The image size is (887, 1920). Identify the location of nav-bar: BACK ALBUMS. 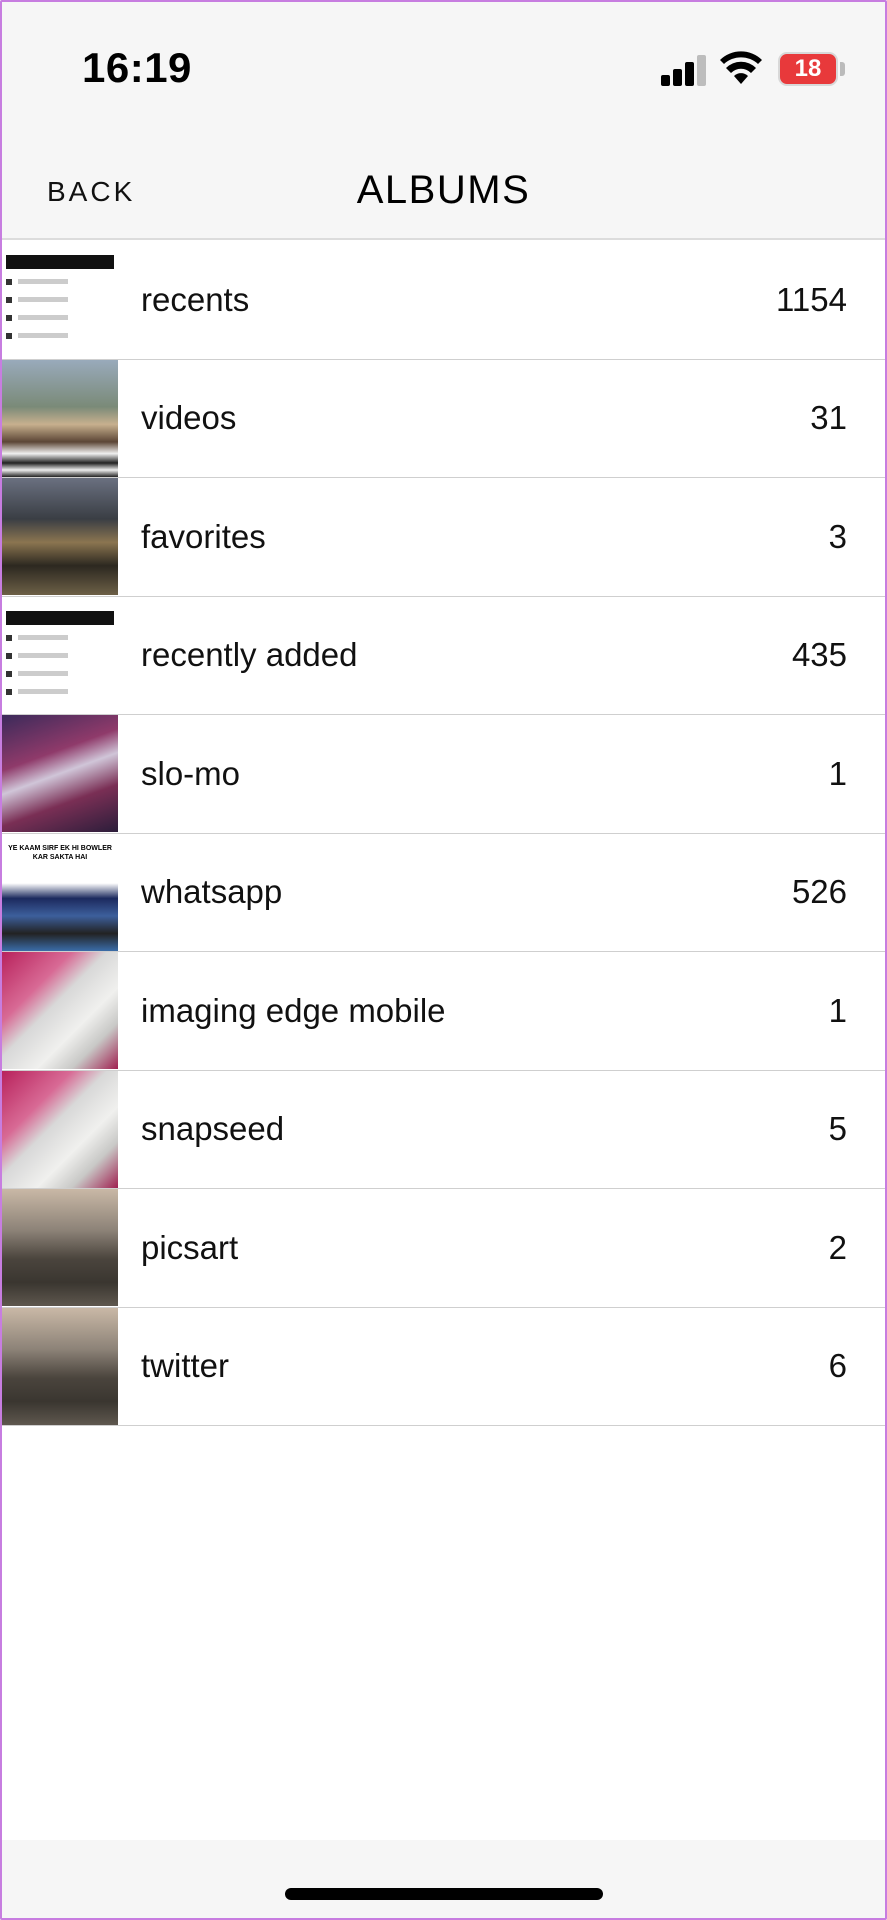
(443, 190).